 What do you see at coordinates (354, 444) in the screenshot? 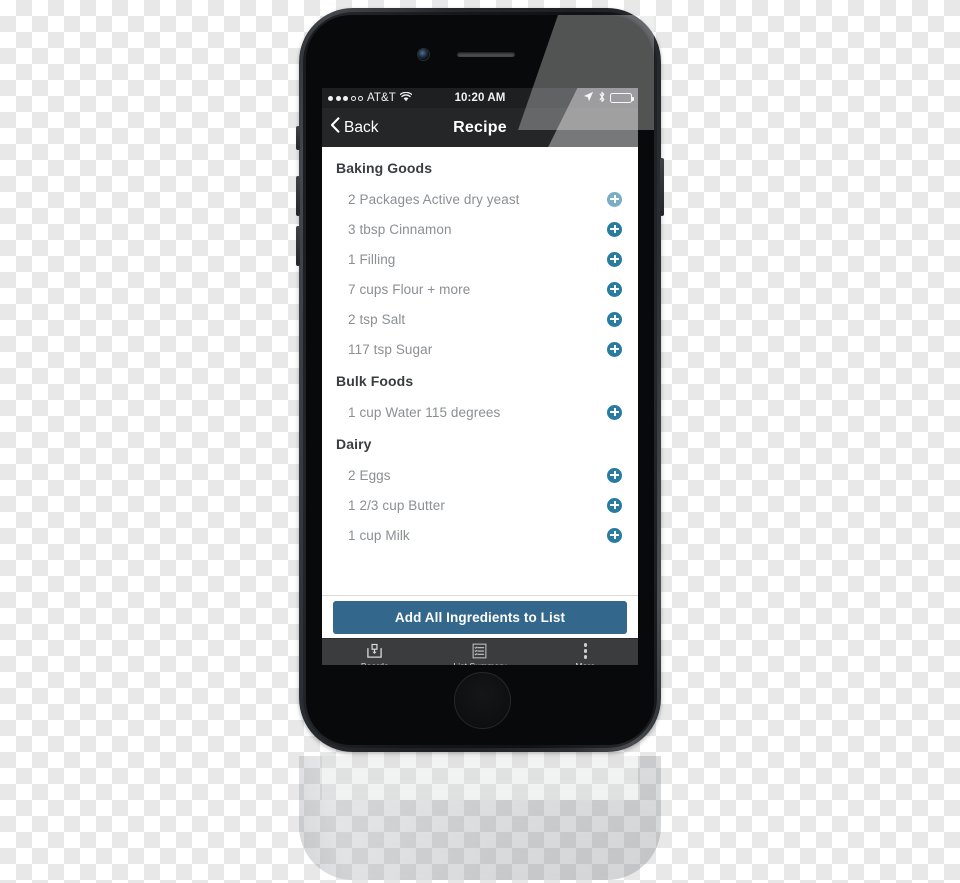
I see `section-header: Dairy` at bounding box center [354, 444].